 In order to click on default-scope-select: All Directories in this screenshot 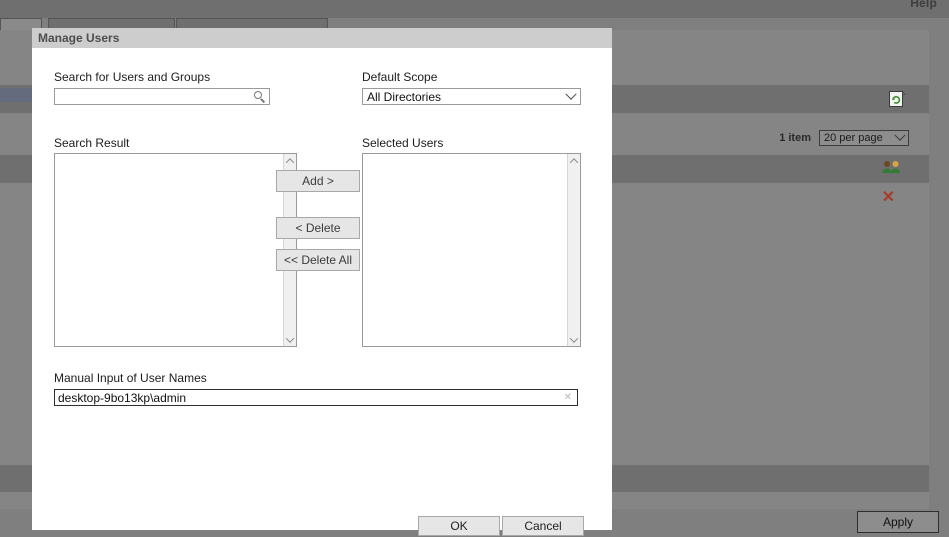, I will do `click(471, 96)`.